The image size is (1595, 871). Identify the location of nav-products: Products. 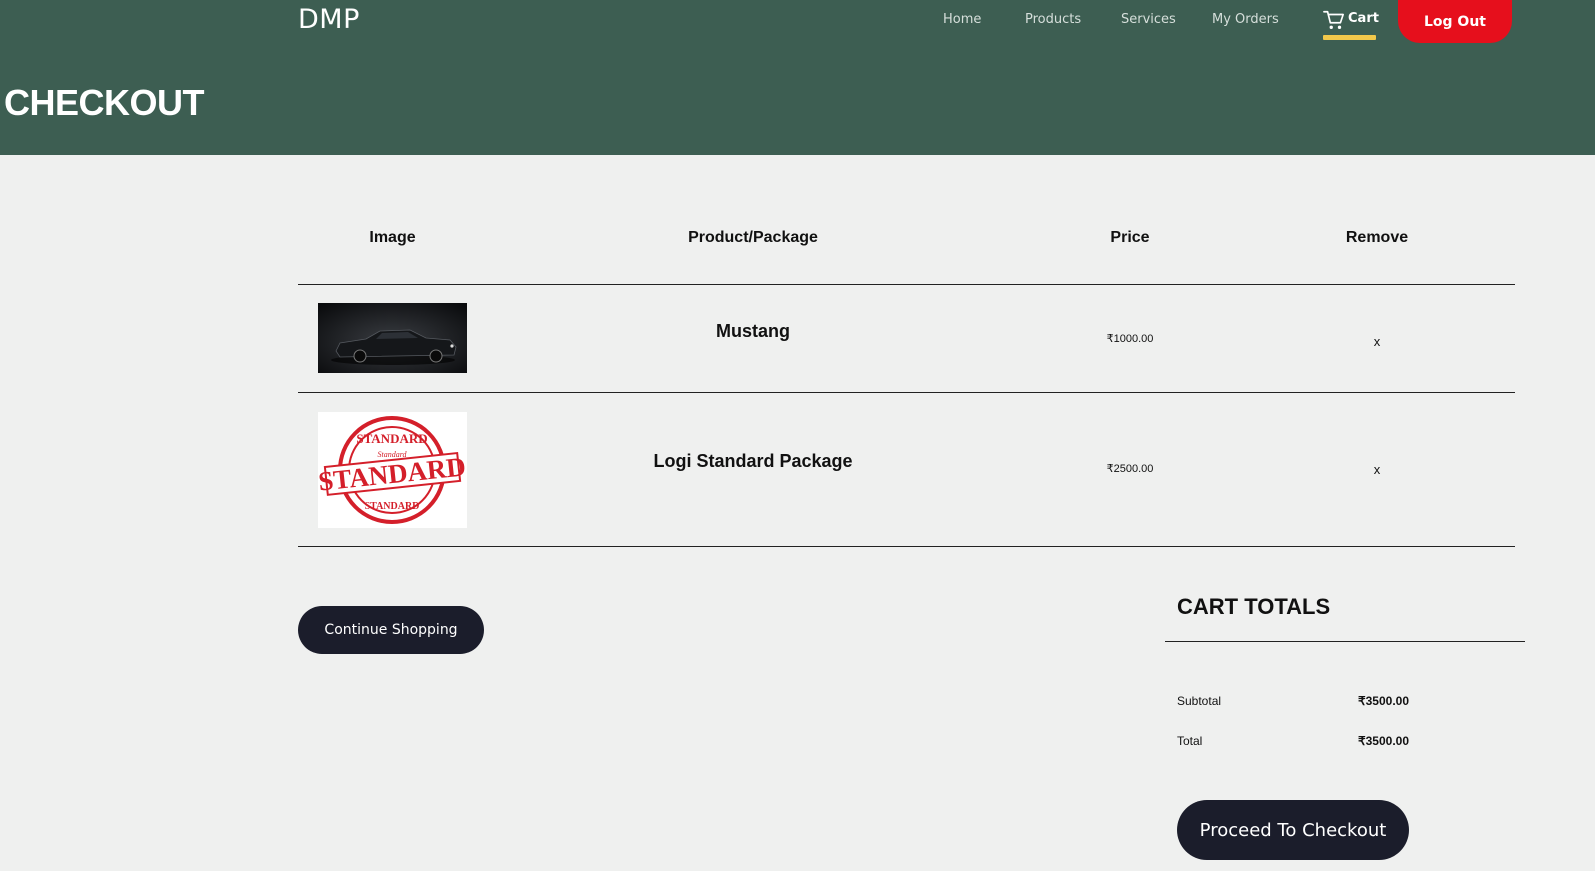
(1053, 19).